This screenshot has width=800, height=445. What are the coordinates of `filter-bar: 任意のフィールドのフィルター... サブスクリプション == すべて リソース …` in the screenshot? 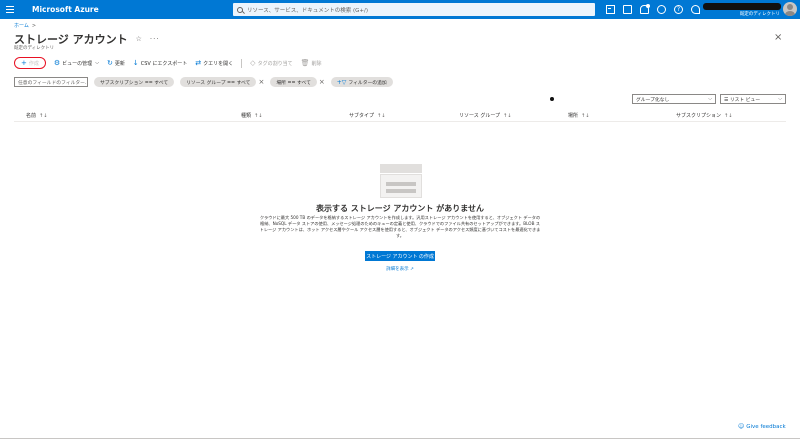 It's located at (203, 82).